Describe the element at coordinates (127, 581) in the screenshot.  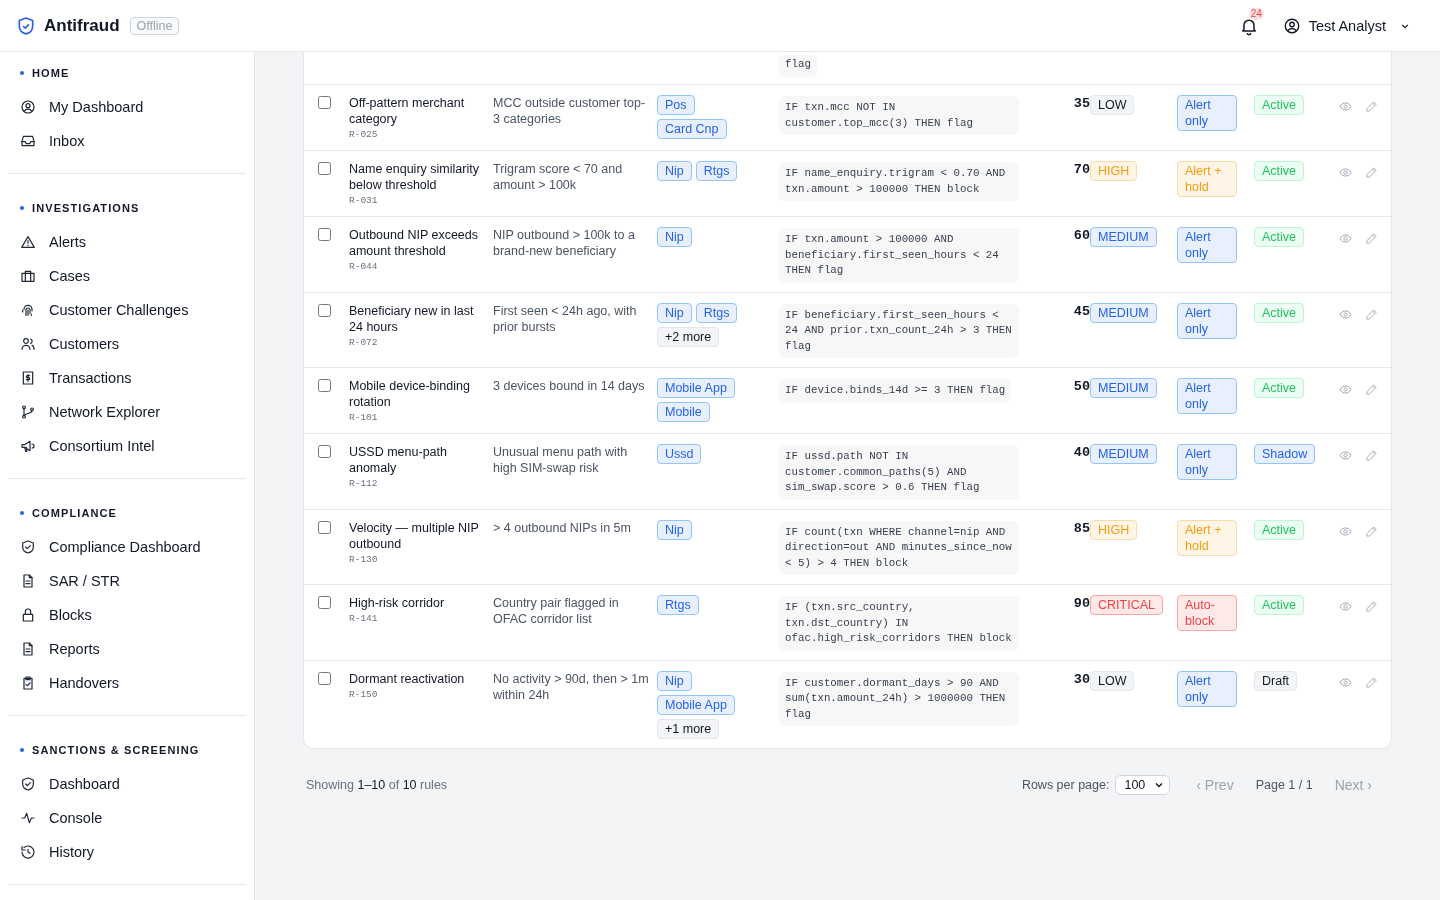
I see `nav-item: SAR / STR` at that location.